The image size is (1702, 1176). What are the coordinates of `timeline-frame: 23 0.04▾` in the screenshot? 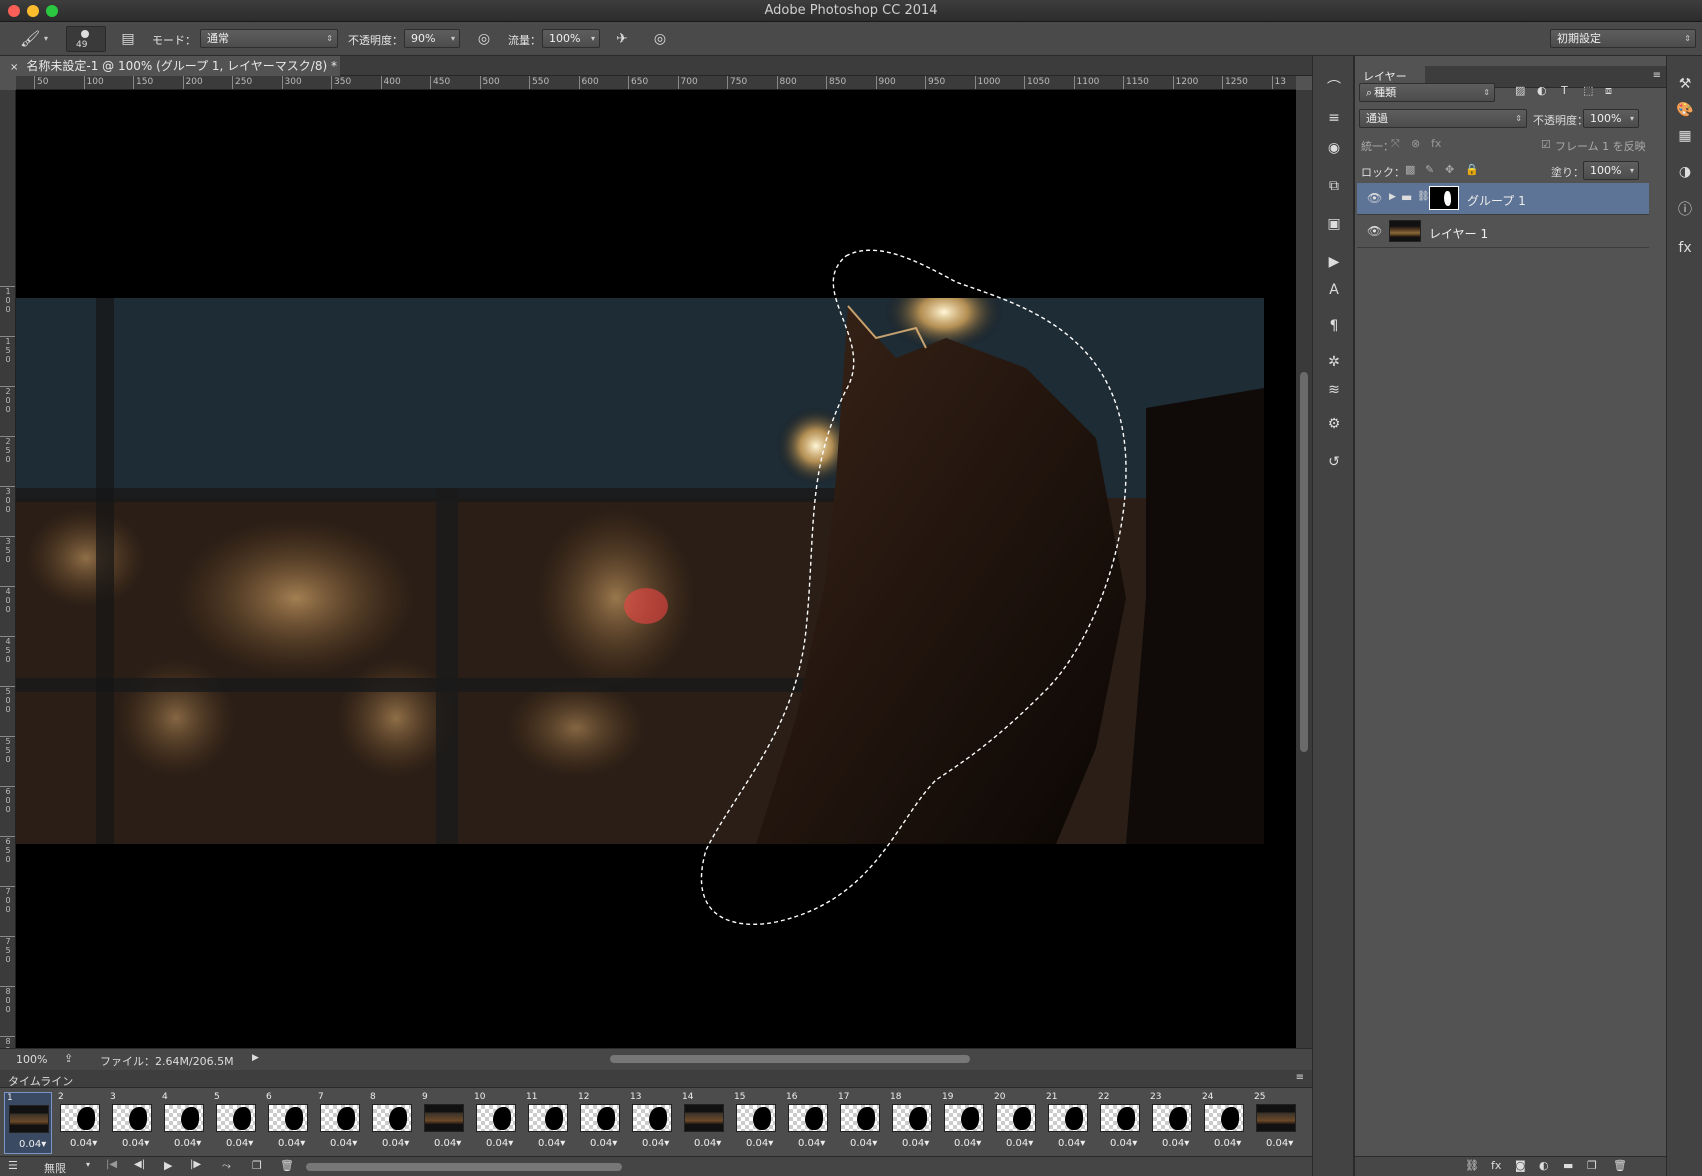 It's located at (1172, 1123).